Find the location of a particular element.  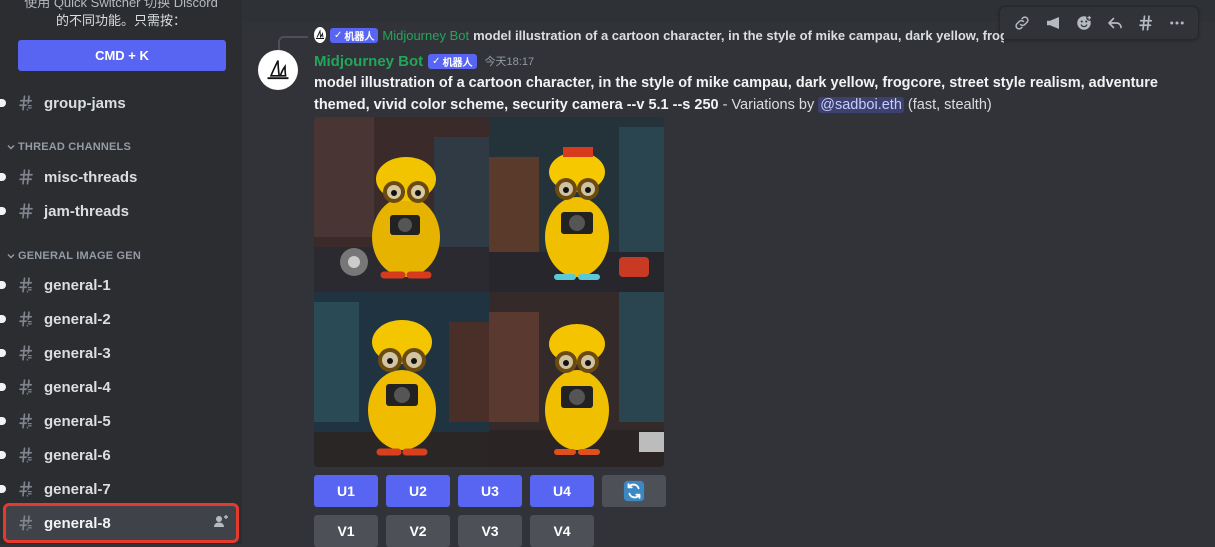

add-reaction-icon is located at coordinates (1084, 23).